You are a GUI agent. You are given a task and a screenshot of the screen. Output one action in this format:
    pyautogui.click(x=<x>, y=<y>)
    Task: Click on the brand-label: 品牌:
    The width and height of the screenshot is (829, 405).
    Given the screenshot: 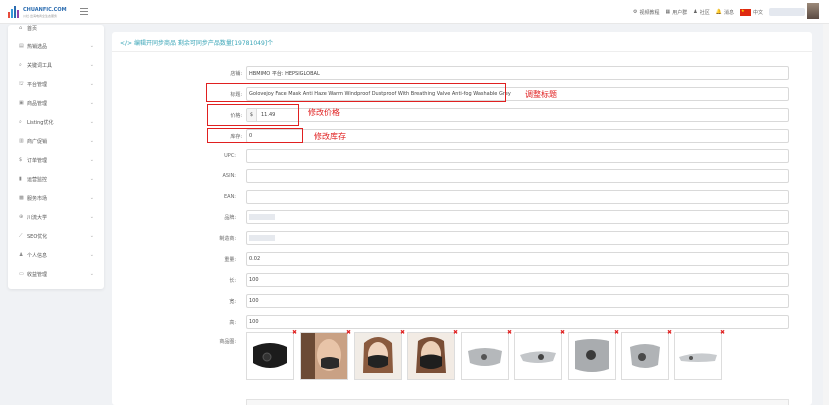 What is the action you would take?
    pyautogui.click(x=230, y=218)
    